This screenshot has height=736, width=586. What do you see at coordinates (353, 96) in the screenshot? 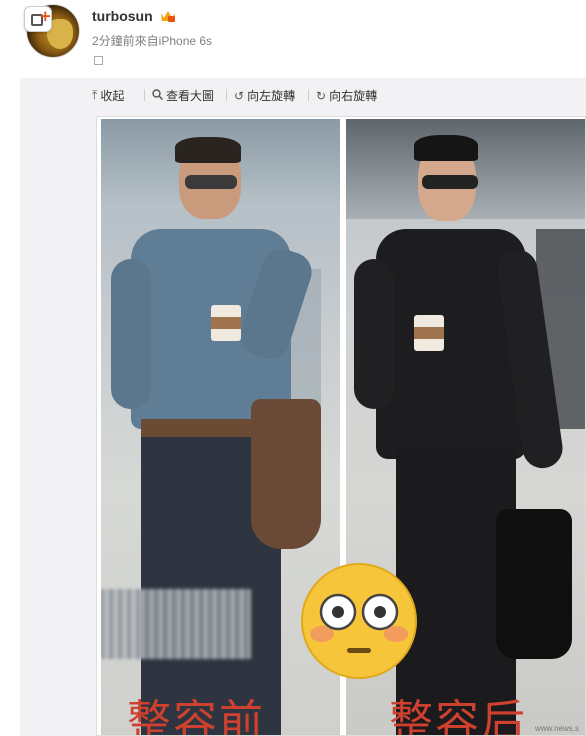
I see `rotate-right-label: 向右旋轉` at bounding box center [353, 96].